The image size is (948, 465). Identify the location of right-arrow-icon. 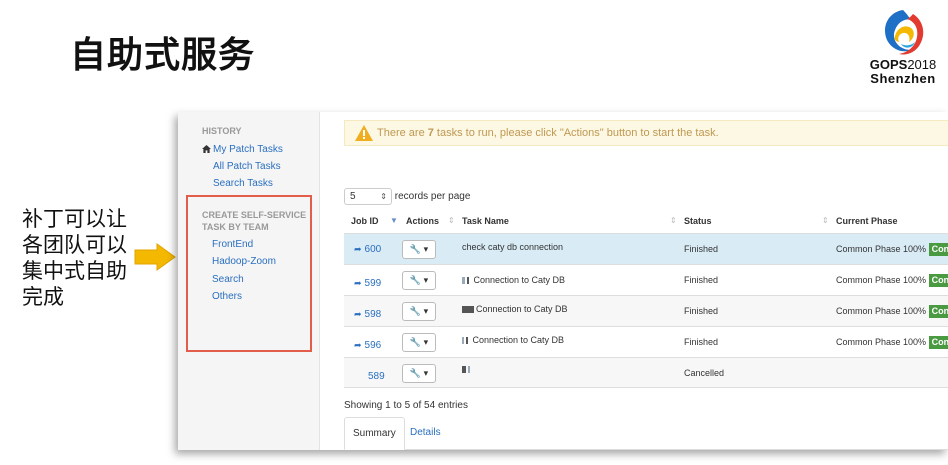
(155, 257).